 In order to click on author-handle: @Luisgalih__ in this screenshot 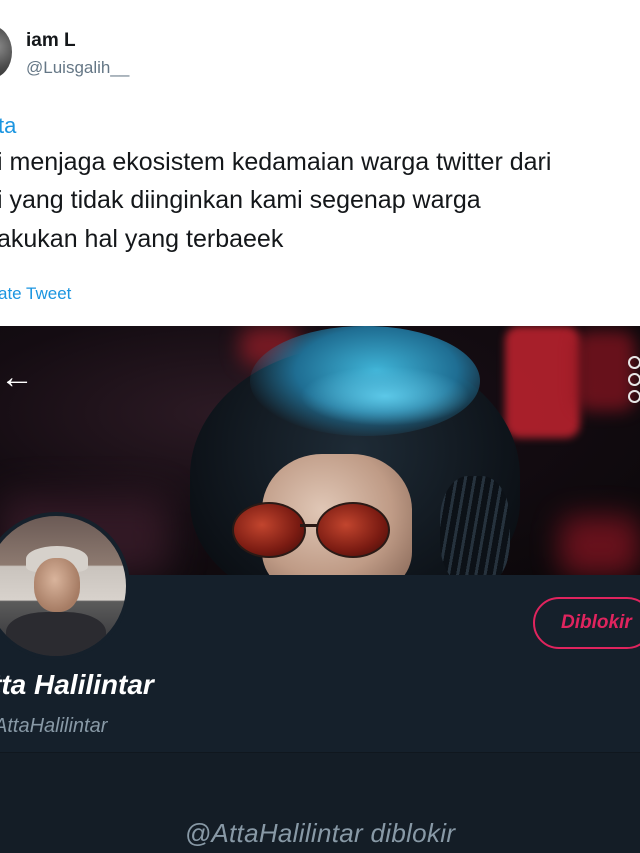, I will do `click(77, 68)`.